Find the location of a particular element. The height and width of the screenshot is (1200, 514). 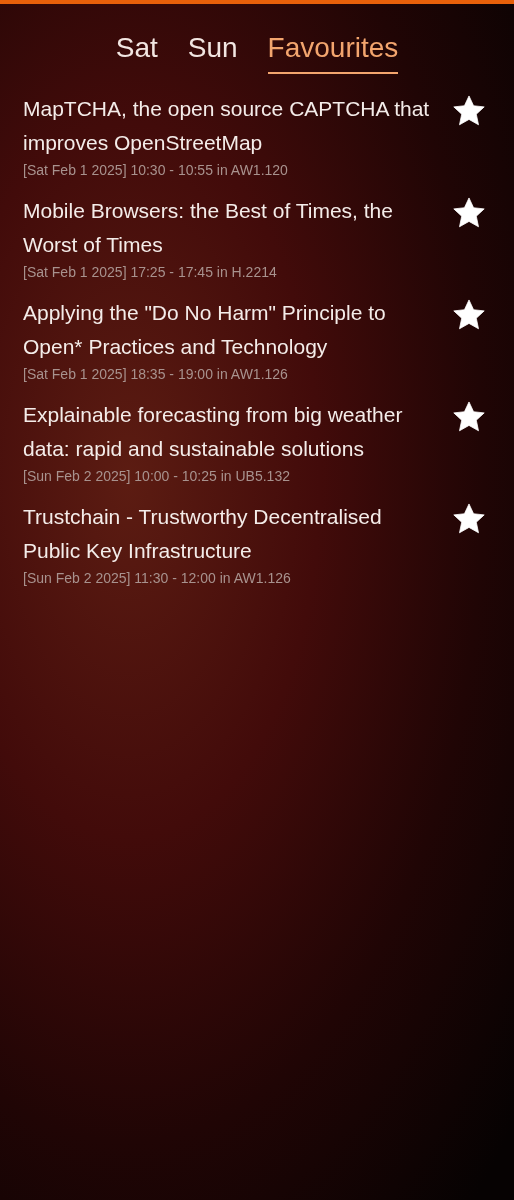

talk-details: [Sun Feb 2 2025] 11:30 - 12:00 in AW1.126 is located at coordinates (157, 578).